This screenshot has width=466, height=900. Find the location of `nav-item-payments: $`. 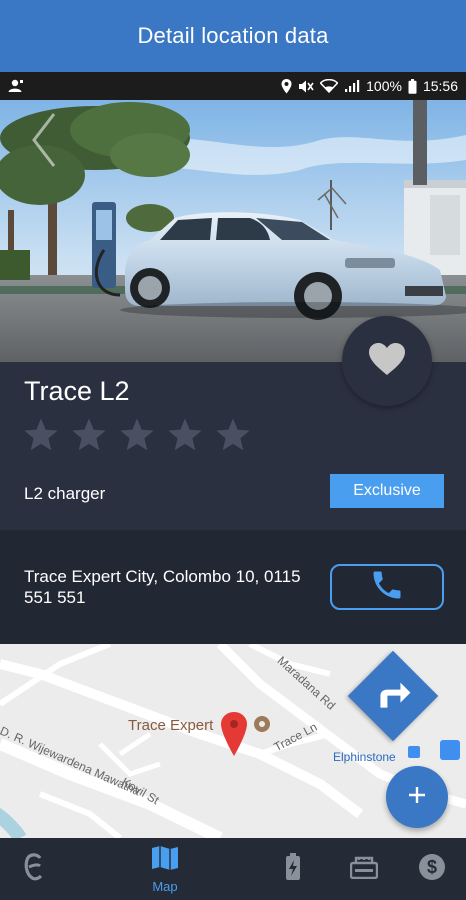

nav-item-payments: $ is located at coordinates (432, 869).